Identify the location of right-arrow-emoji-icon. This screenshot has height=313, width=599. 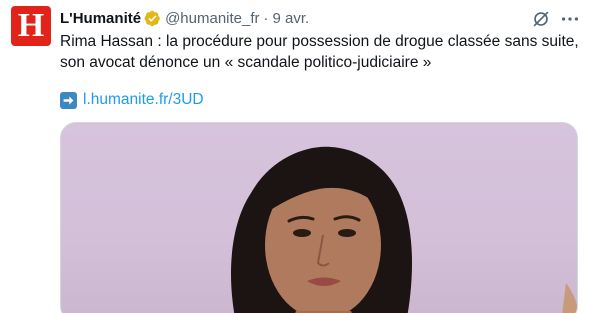
(68, 100).